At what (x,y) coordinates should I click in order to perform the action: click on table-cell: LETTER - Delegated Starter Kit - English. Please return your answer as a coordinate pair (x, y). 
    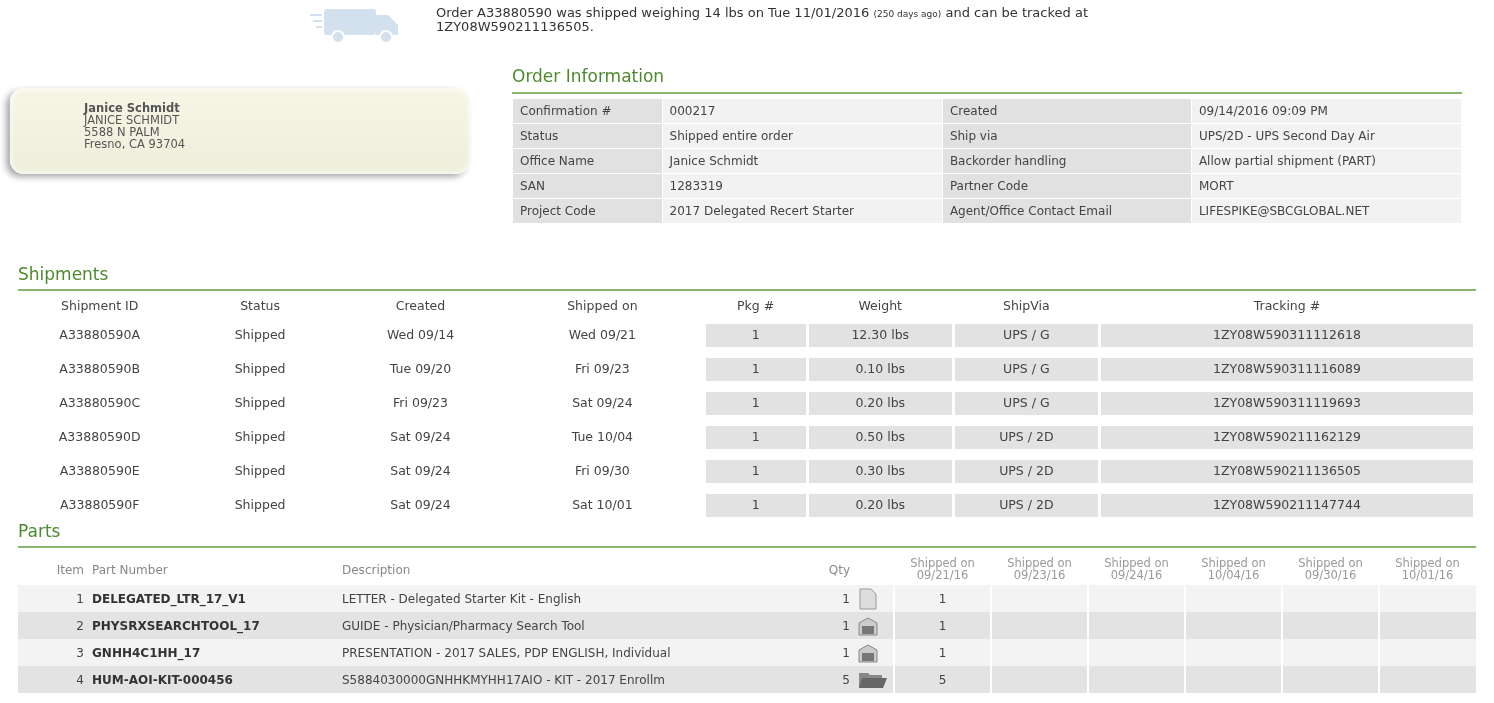
    Looking at the image, I should click on (566, 599).